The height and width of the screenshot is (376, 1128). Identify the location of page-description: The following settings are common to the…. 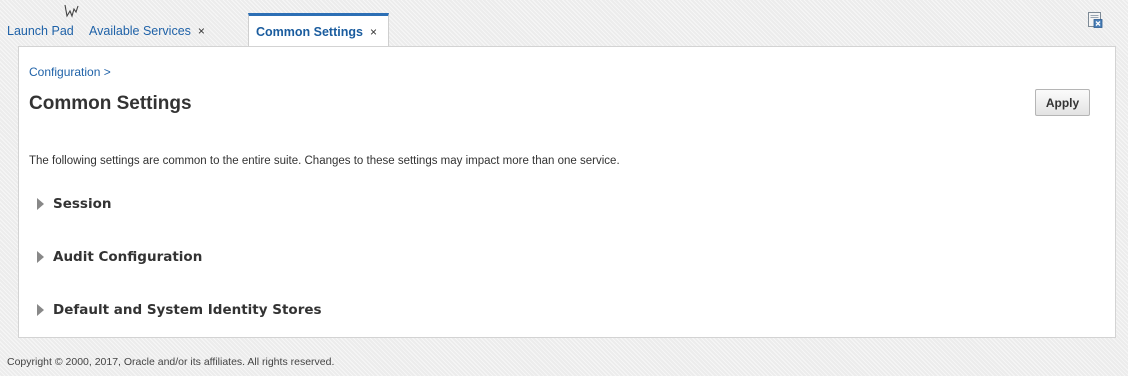
(324, 161).